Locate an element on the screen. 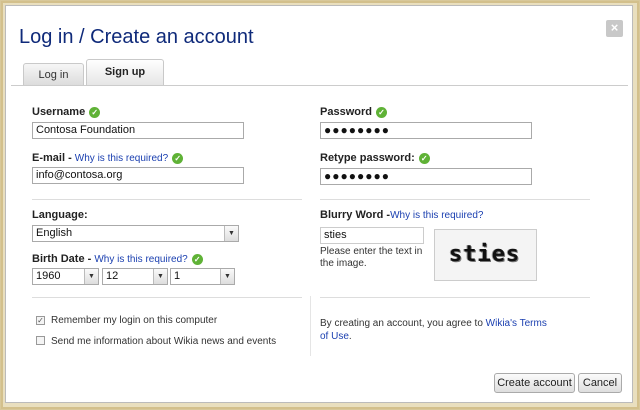 The width and height of the screenshot is (640, 410). birth-year-select: 1960 ▼ is located at coordinates (65, 276).